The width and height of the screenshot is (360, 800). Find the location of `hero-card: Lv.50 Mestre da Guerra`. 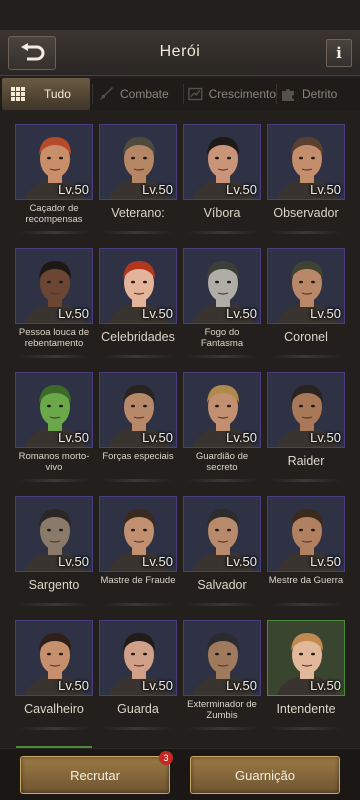

hero-card: Lv.50 Mestre da Guerra is located at coordinates (306, 548).